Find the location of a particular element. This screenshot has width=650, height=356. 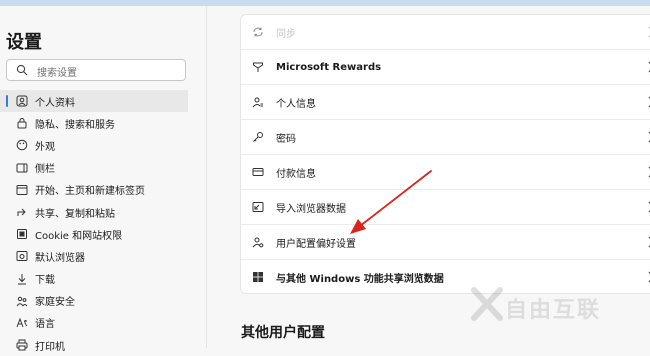

row-label: 个人信息 is located at coordinates (296, 104).